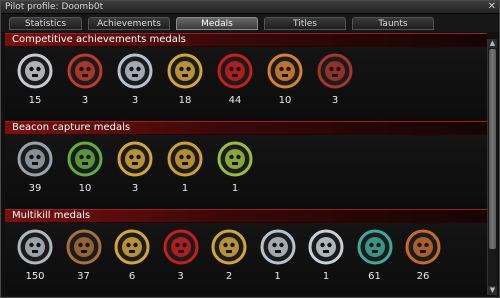  I want to click on silver-beacon-medal-icon, so click(35, 159).